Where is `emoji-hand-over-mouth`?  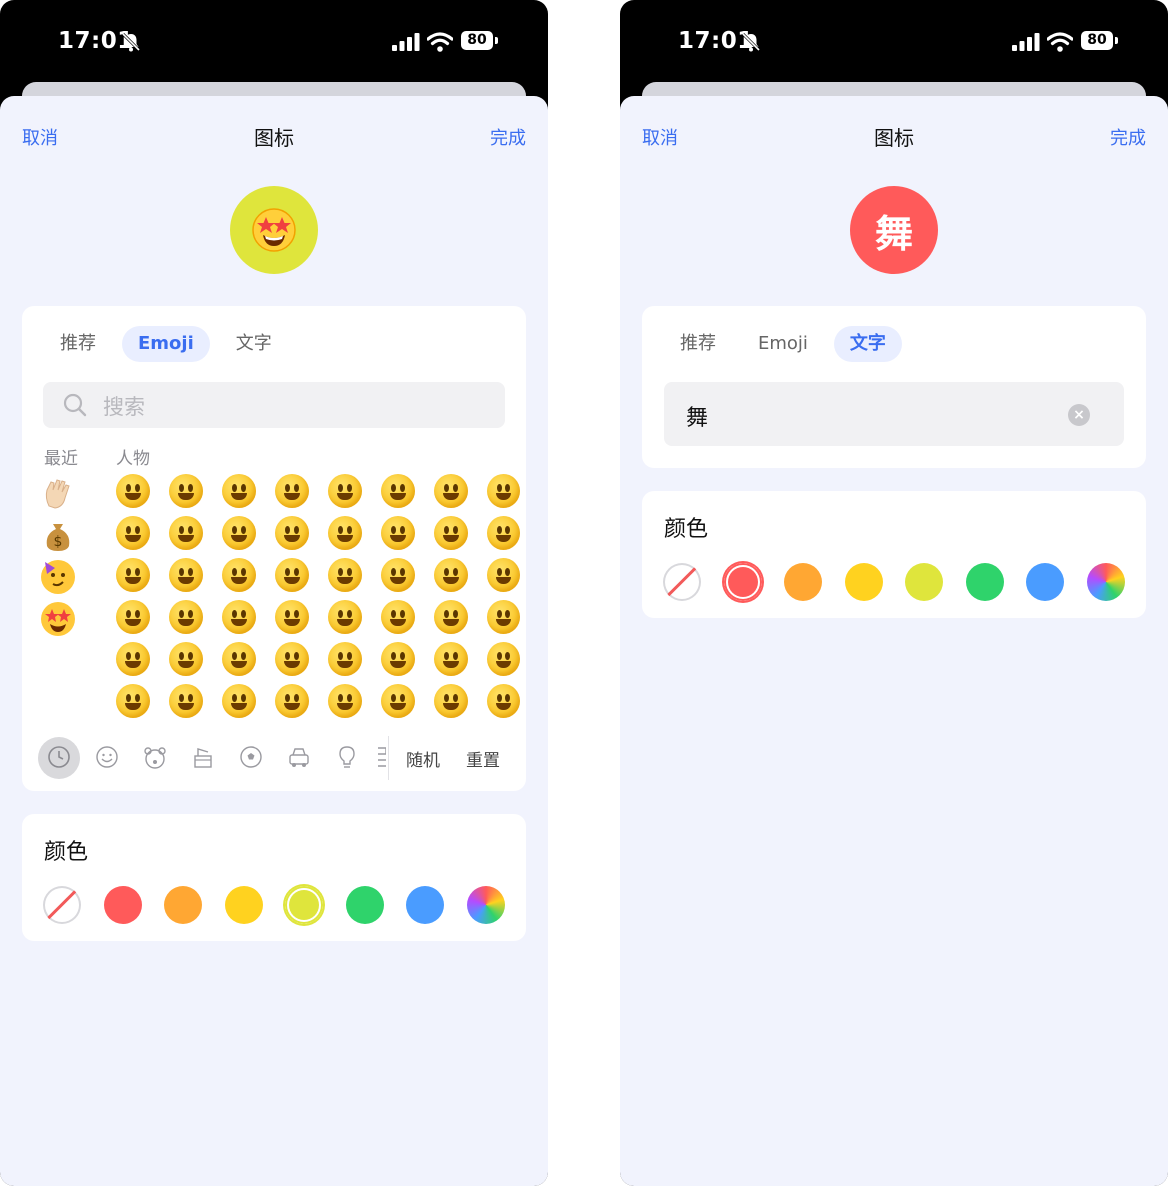
emoji-hand-over-mouth is located at coordinates (345, 659).